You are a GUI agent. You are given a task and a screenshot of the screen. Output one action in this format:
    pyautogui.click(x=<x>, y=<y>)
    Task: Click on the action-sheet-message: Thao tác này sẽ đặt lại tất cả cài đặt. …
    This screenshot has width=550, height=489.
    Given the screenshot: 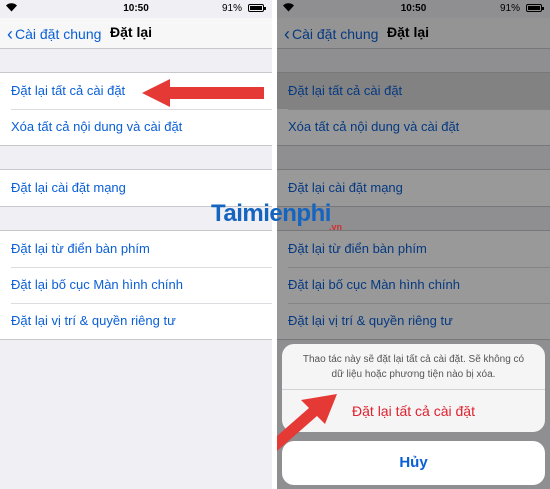 What is the action you would take?
    pyautogui.click(x=413, y=367)
    